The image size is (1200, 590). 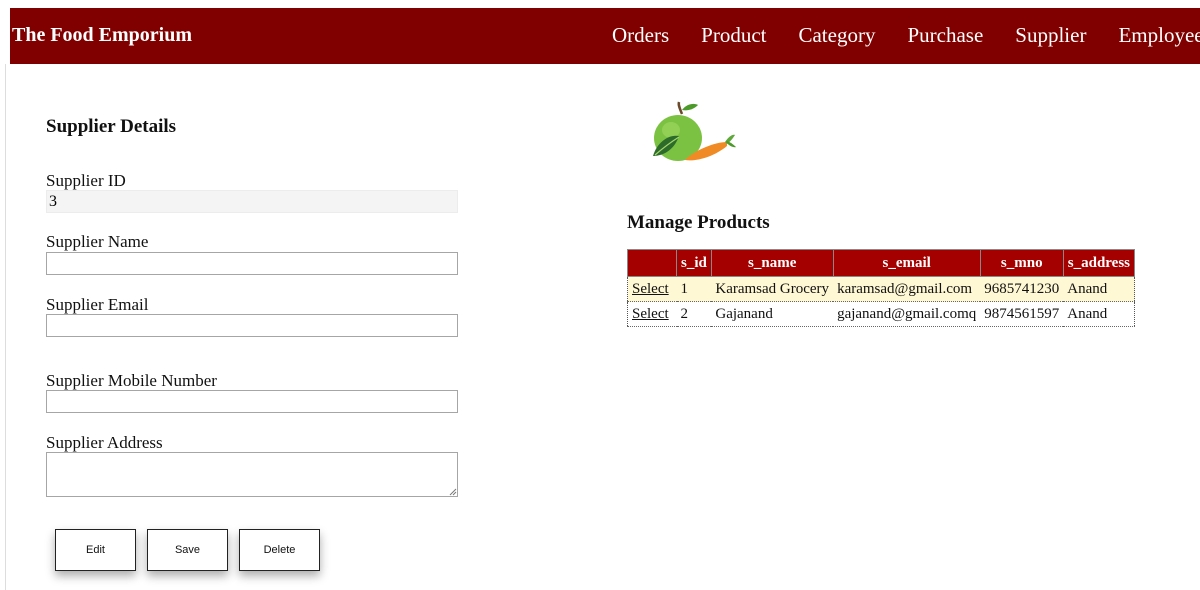 I want to click on left-divider, so click(x=5, y=327).